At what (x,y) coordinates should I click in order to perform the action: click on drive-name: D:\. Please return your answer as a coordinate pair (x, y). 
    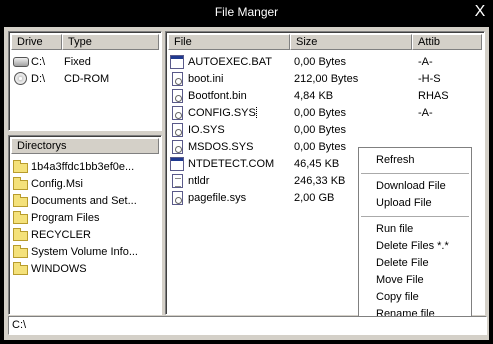
    Looking at the image, I should click on (38, 78).